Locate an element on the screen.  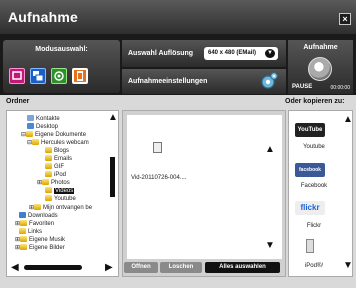
tree-item: ⊟ Eigene Dokumente is located at coordinates (53, 135).